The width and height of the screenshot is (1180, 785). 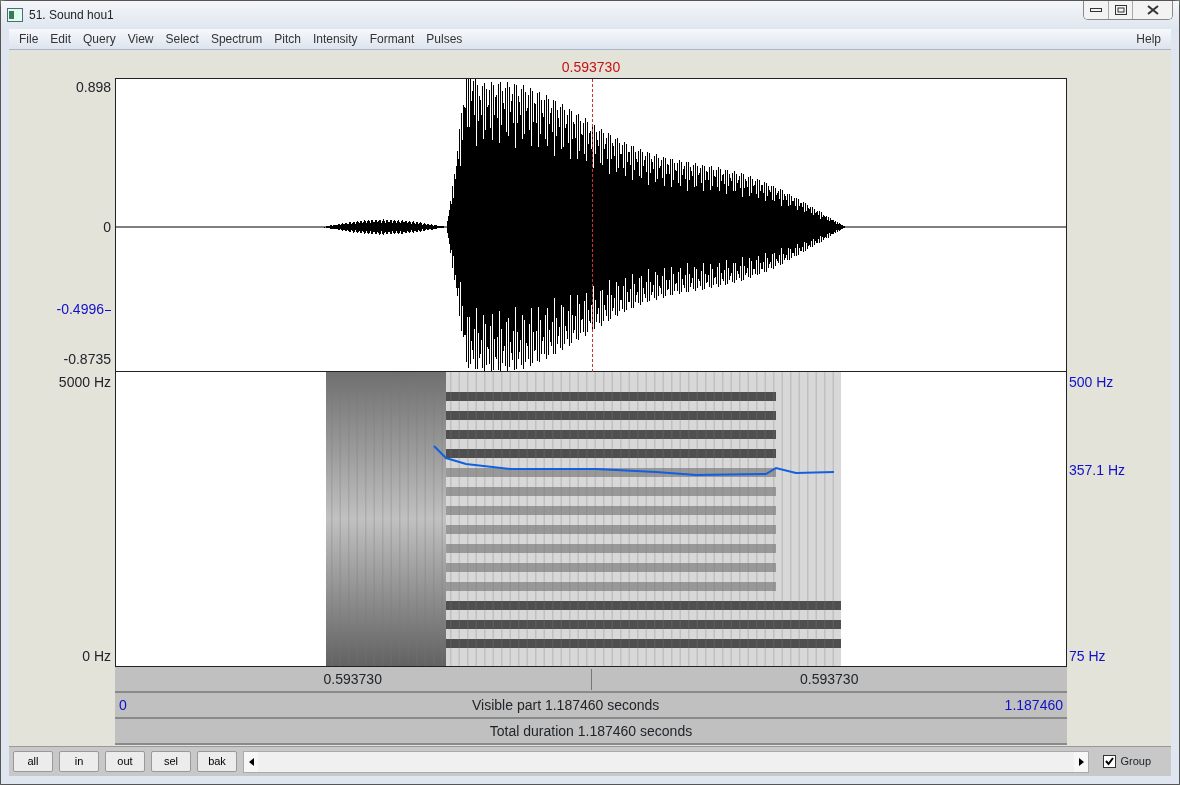 What do you see at coordinates (217, 761) in the screenshot?
I see `zoom-button: bak` at bounding box center [217, 761].